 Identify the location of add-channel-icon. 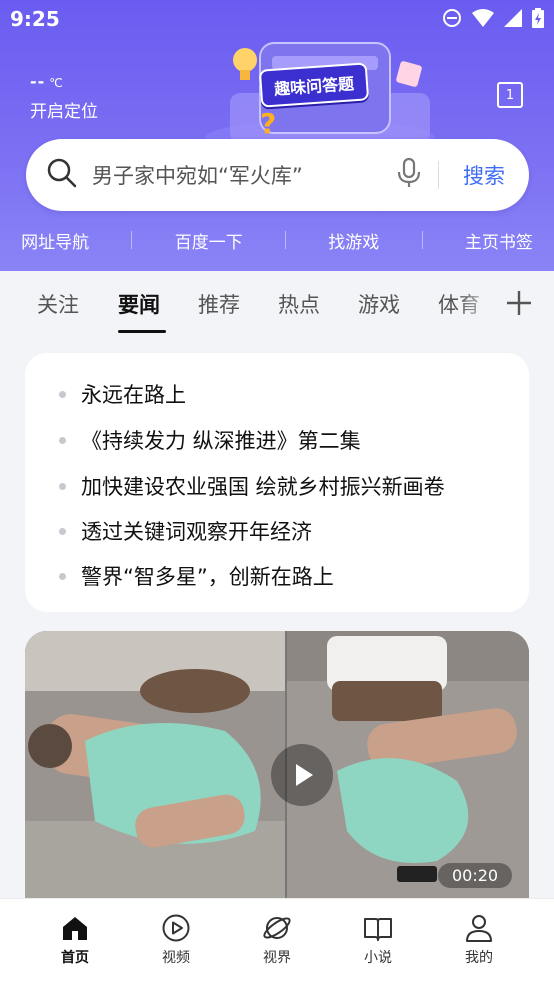
(519, 303).